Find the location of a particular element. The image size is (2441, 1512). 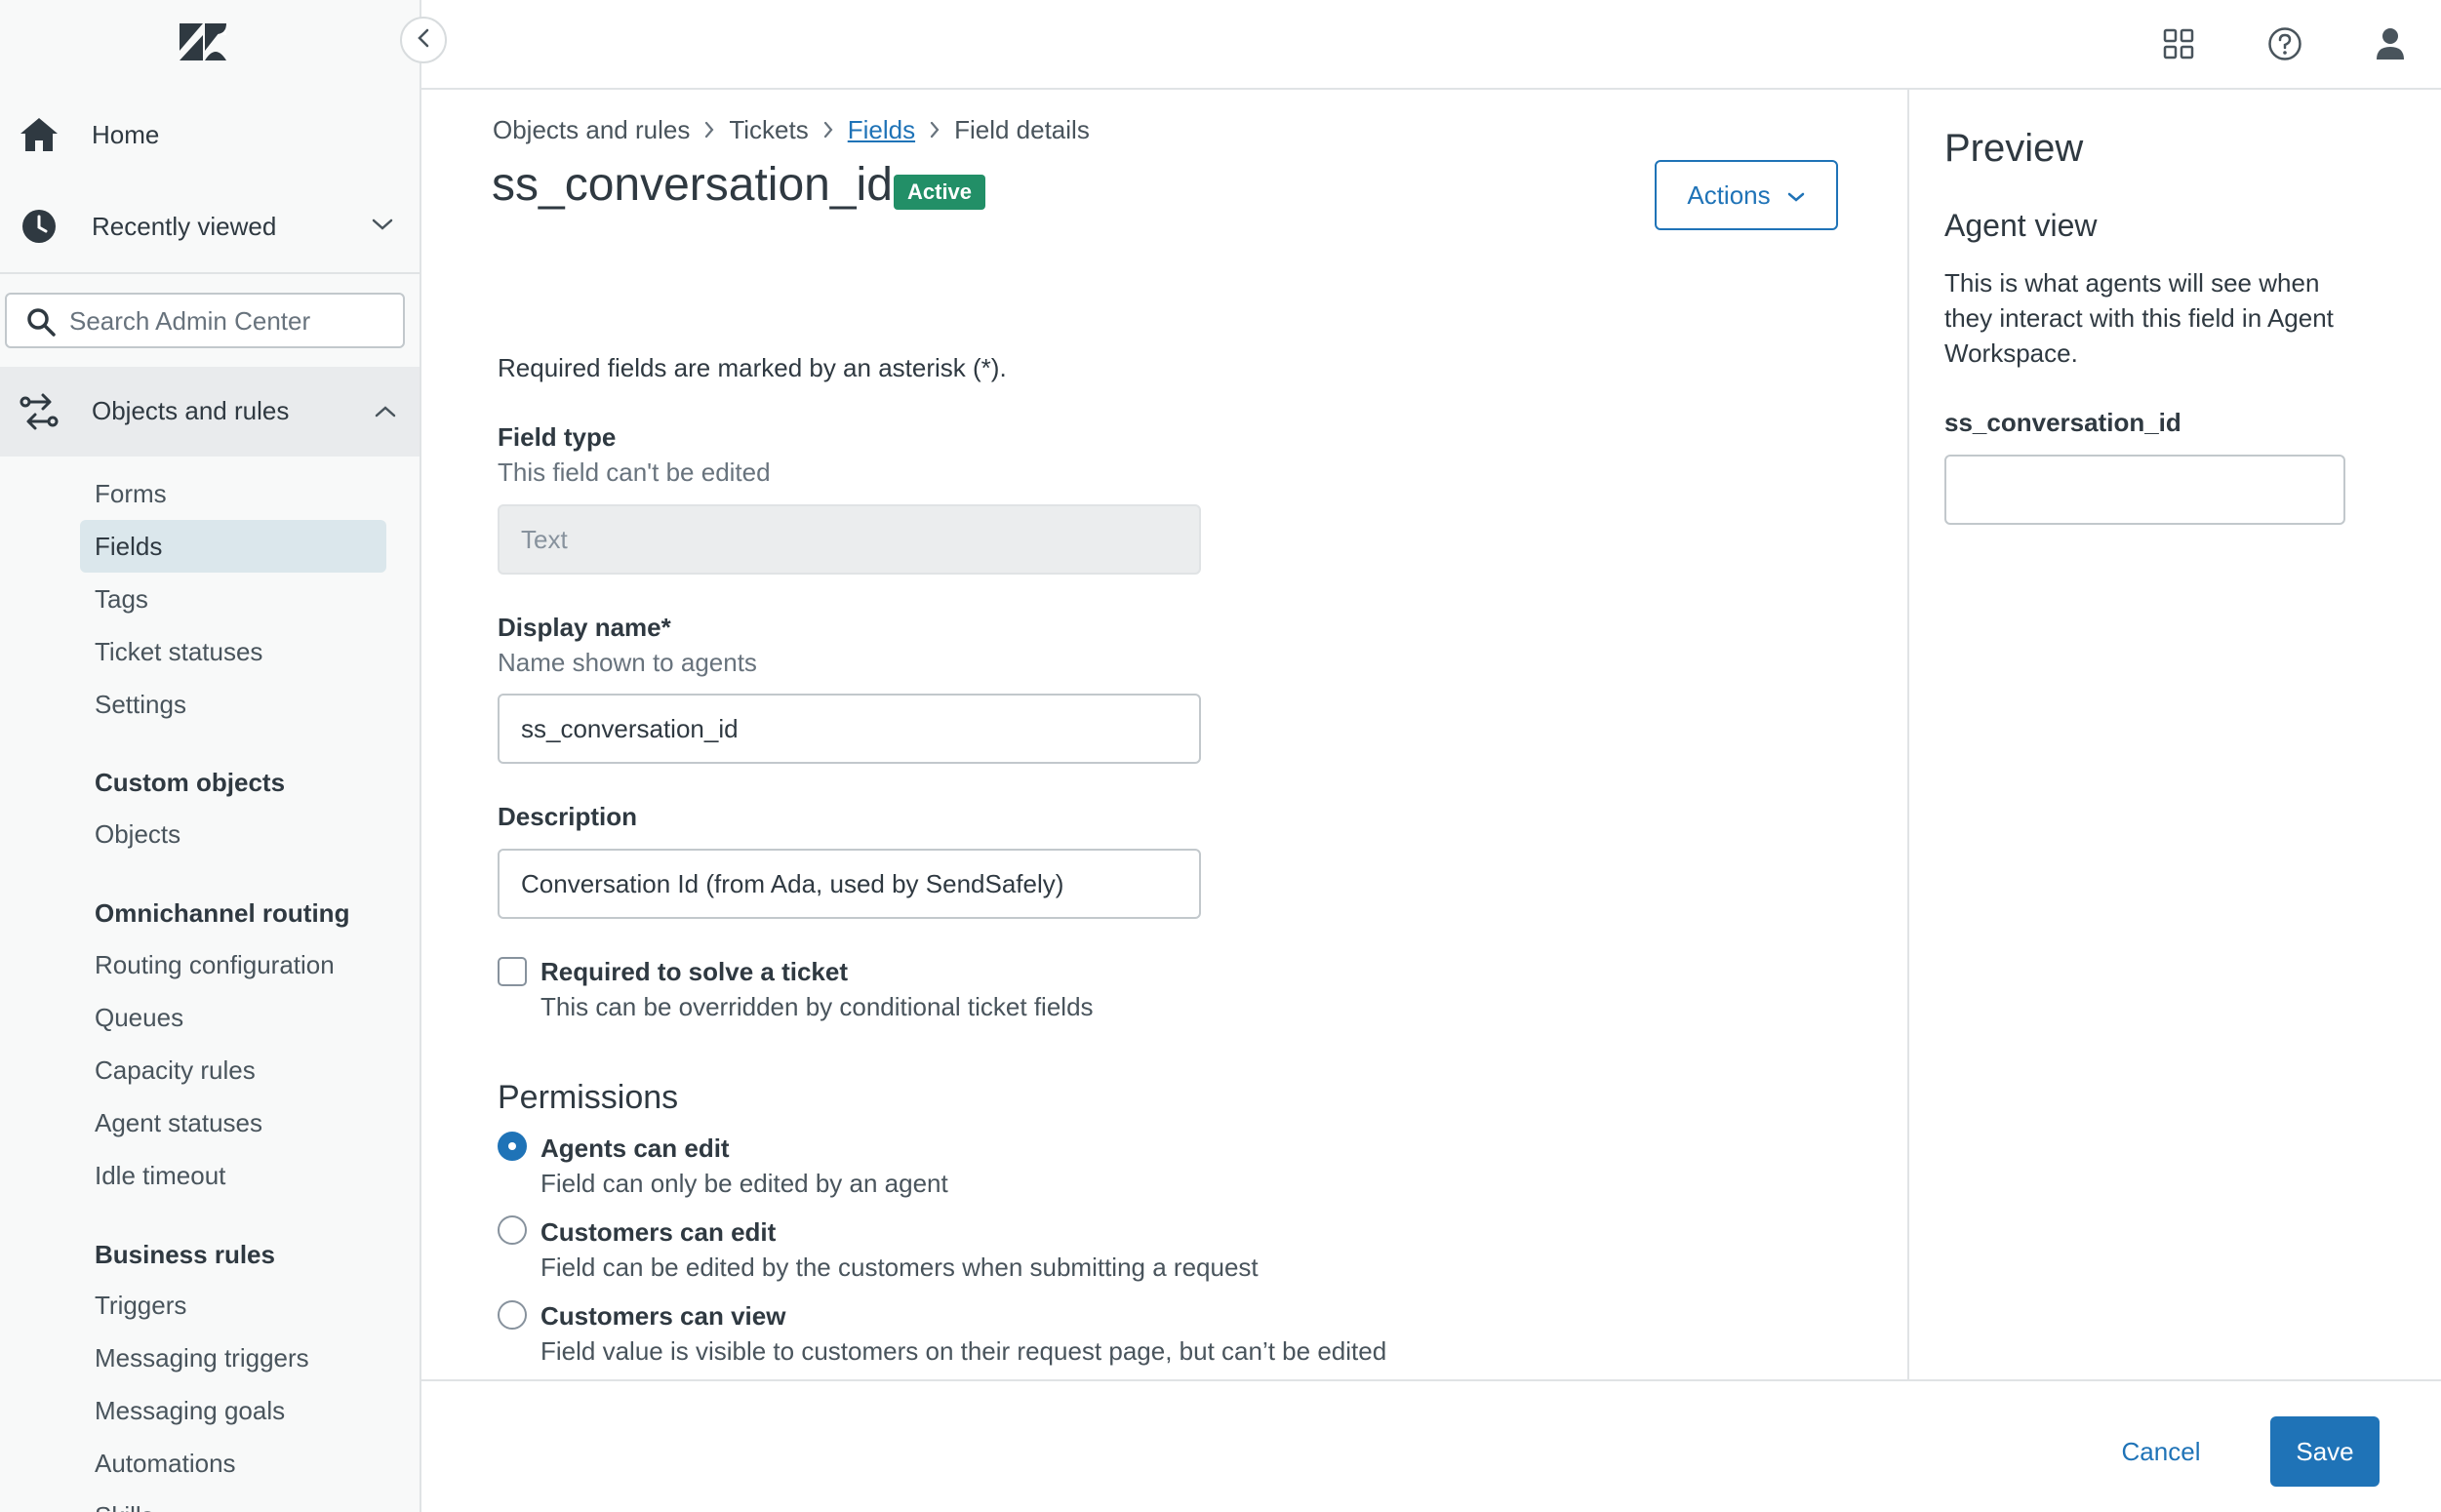

display-name-hint: Name shown to agents is located at coordinates (627, 662).